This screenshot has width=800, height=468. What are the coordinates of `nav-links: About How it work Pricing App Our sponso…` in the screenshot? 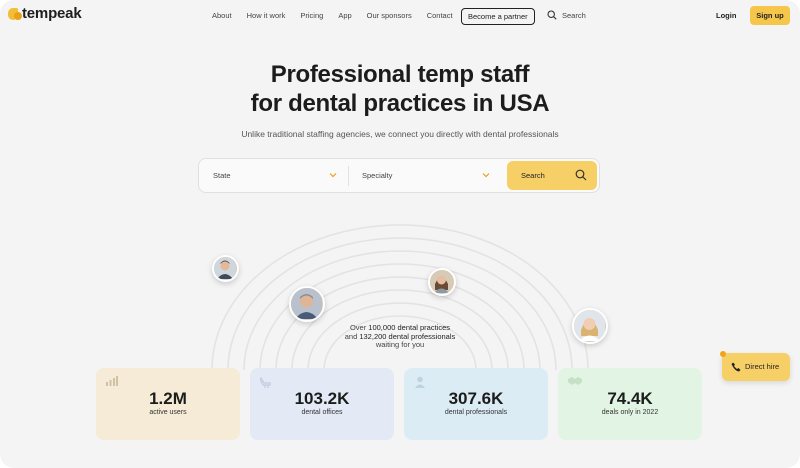 It's located at (340, 15).